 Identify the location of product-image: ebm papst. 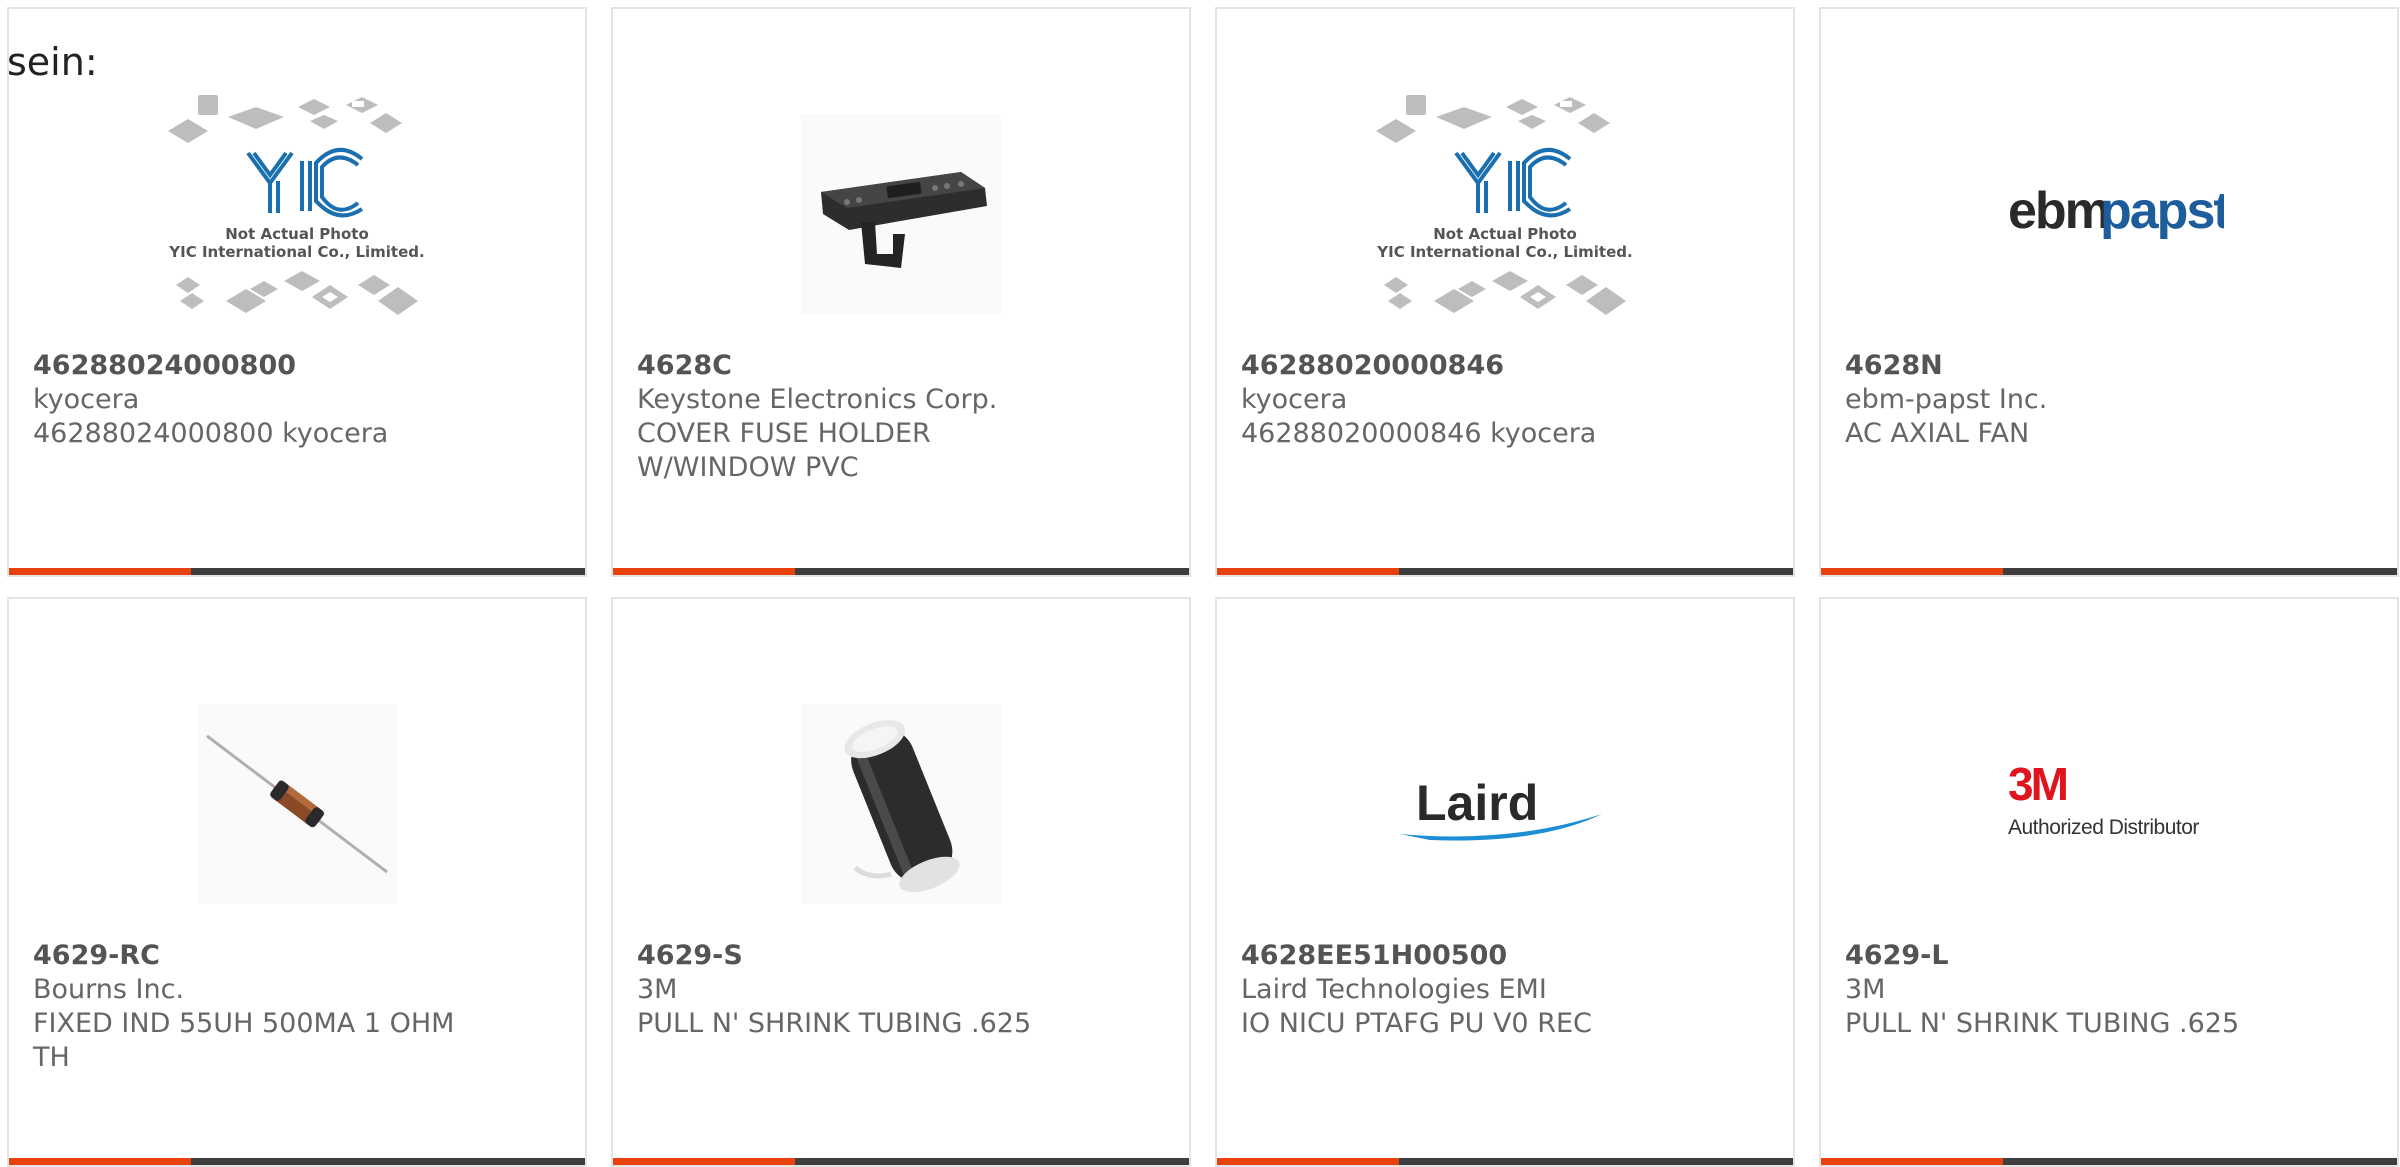
(2109, 214).